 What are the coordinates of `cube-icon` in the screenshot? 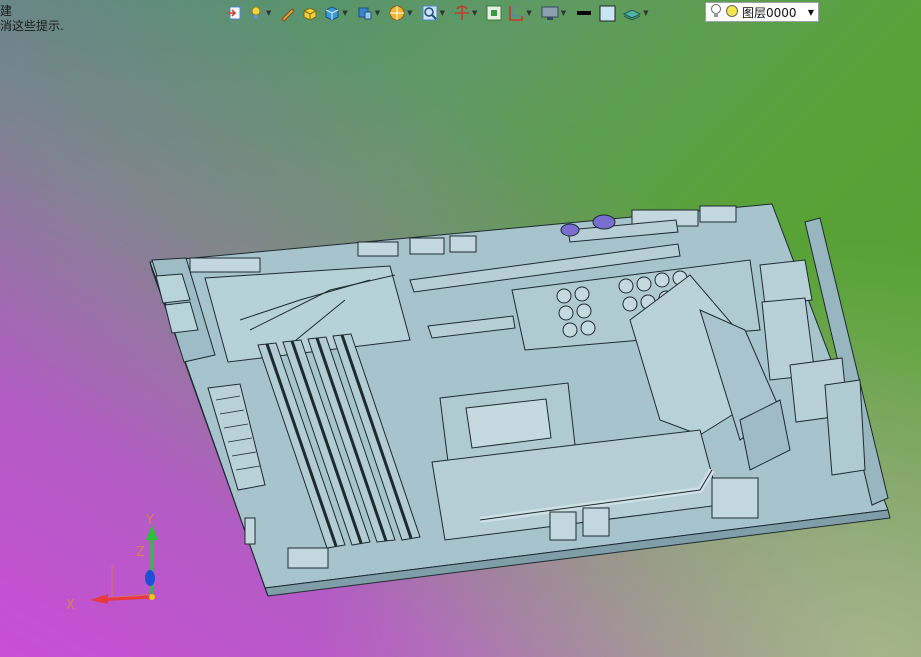 It's located at (332, 13).